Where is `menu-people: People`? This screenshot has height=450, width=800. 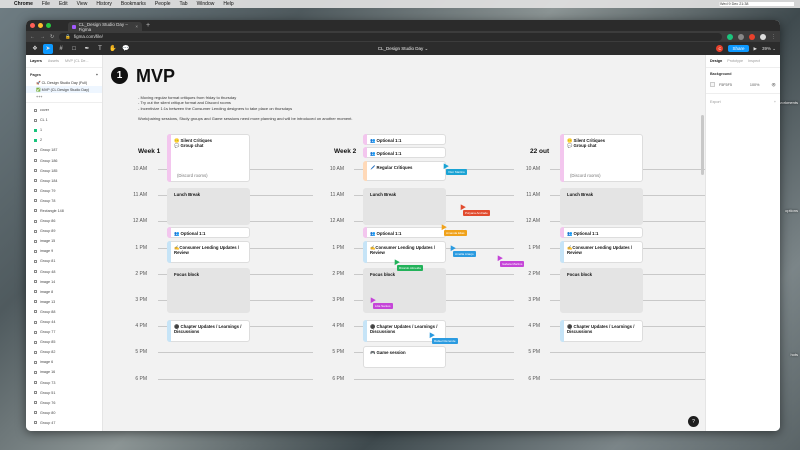 menu-people: People is located at coordinates (163, 4).